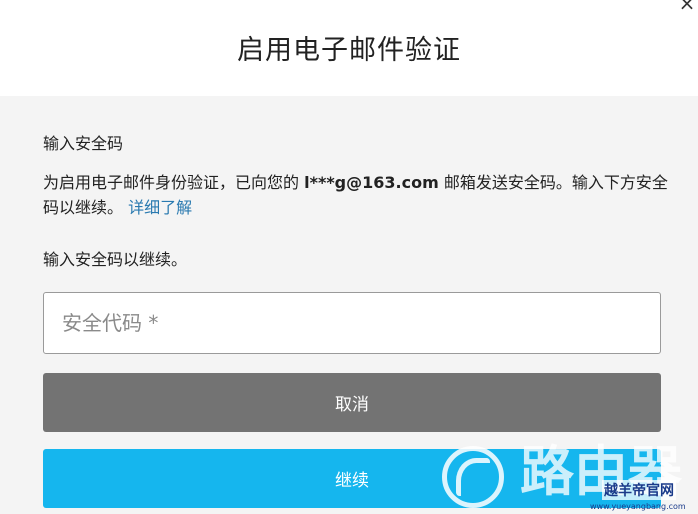  I want to click on dialog-title: 启用电子邮件验证, so click(349, 50).